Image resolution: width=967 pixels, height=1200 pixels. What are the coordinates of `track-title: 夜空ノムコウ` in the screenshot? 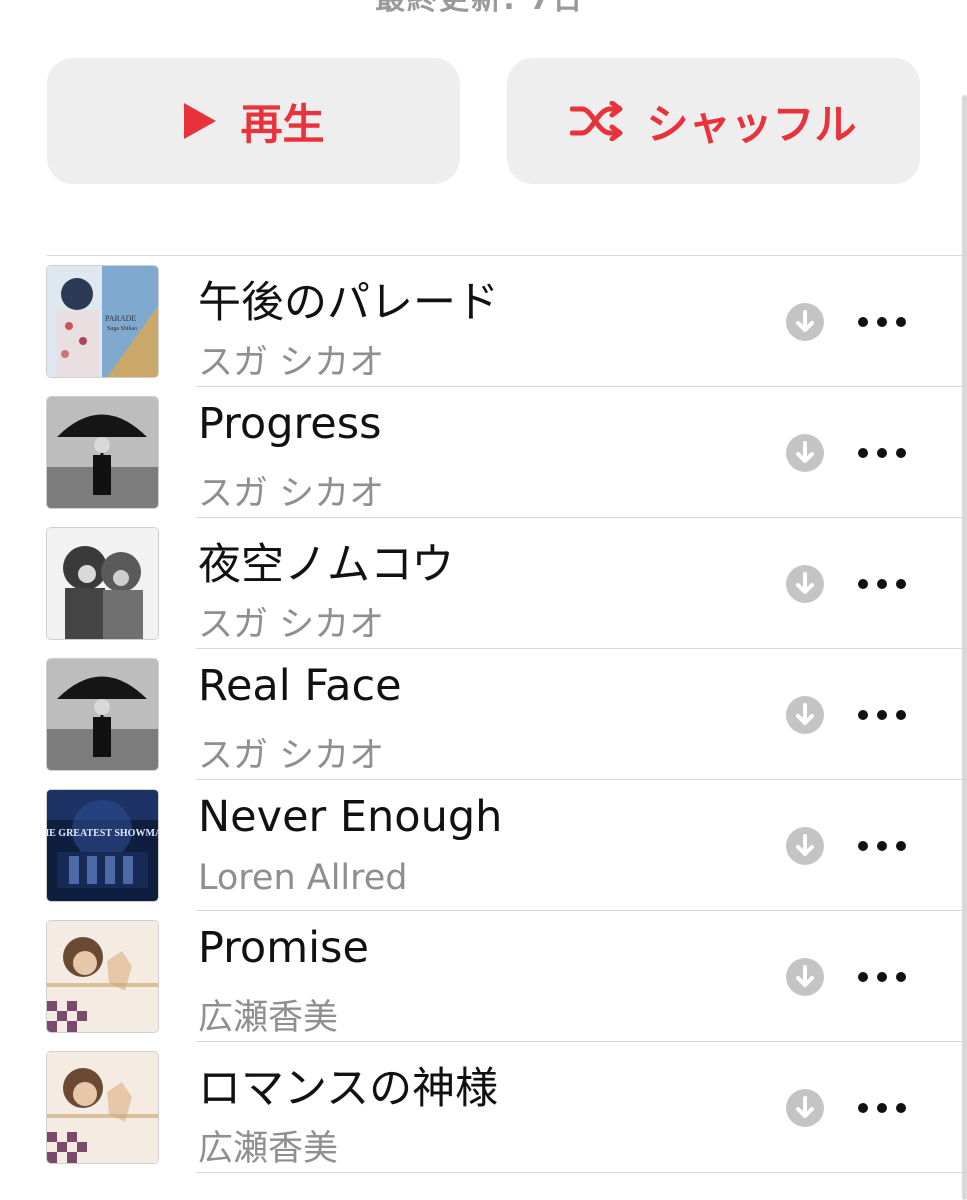 It's located at (326, 565).